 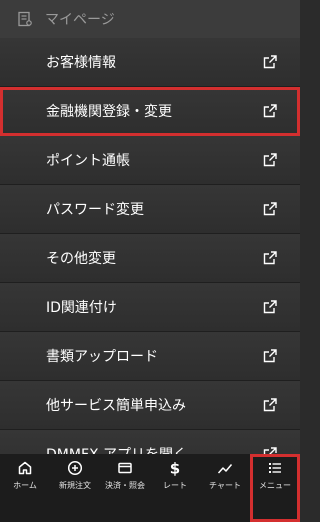 What do you see at coordinates (81, 308) in the screenshot?
I see `menu-item-label: ID関連付け` at bounding box center [81, 308].